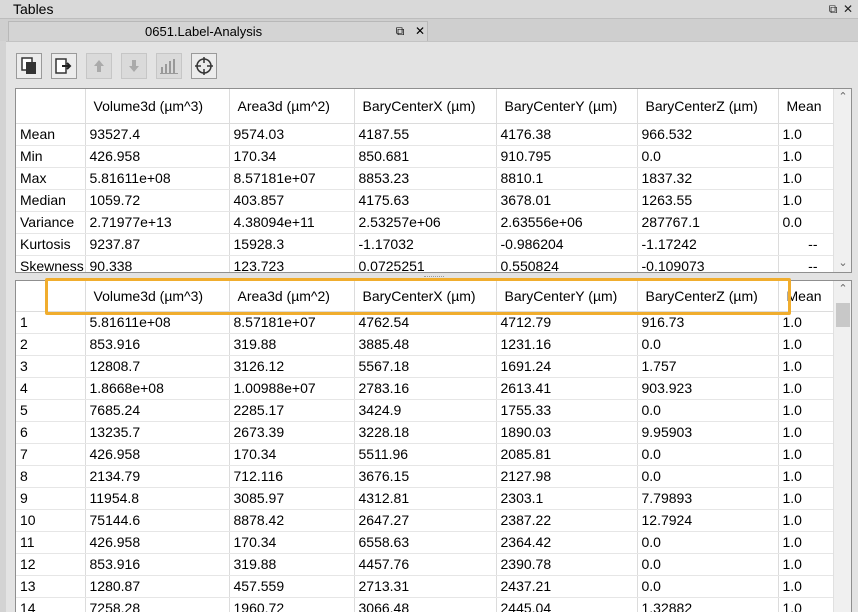 This screenshot has height=612, width=858. What do you see at coordinates (51, 178) in the screenshot?
I see `row-header: Max` at bounding box center [51, 178].